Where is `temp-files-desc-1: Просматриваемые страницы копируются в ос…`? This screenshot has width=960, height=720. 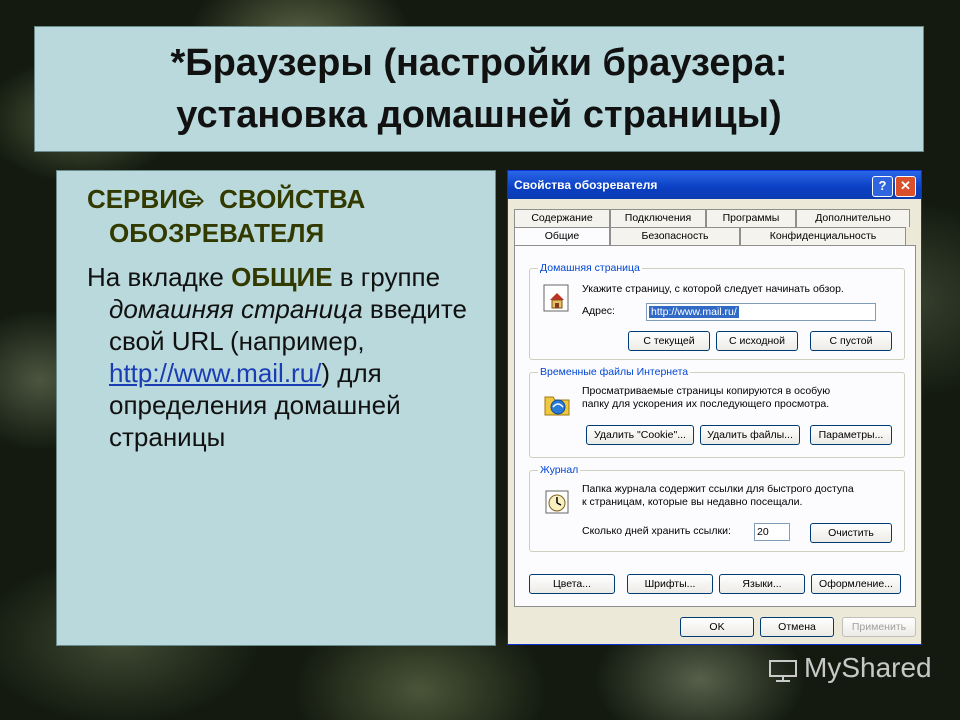 temp-files-desc-1: Просматриваемые страницы копируются в ос… is located at coordinates (706, 391).